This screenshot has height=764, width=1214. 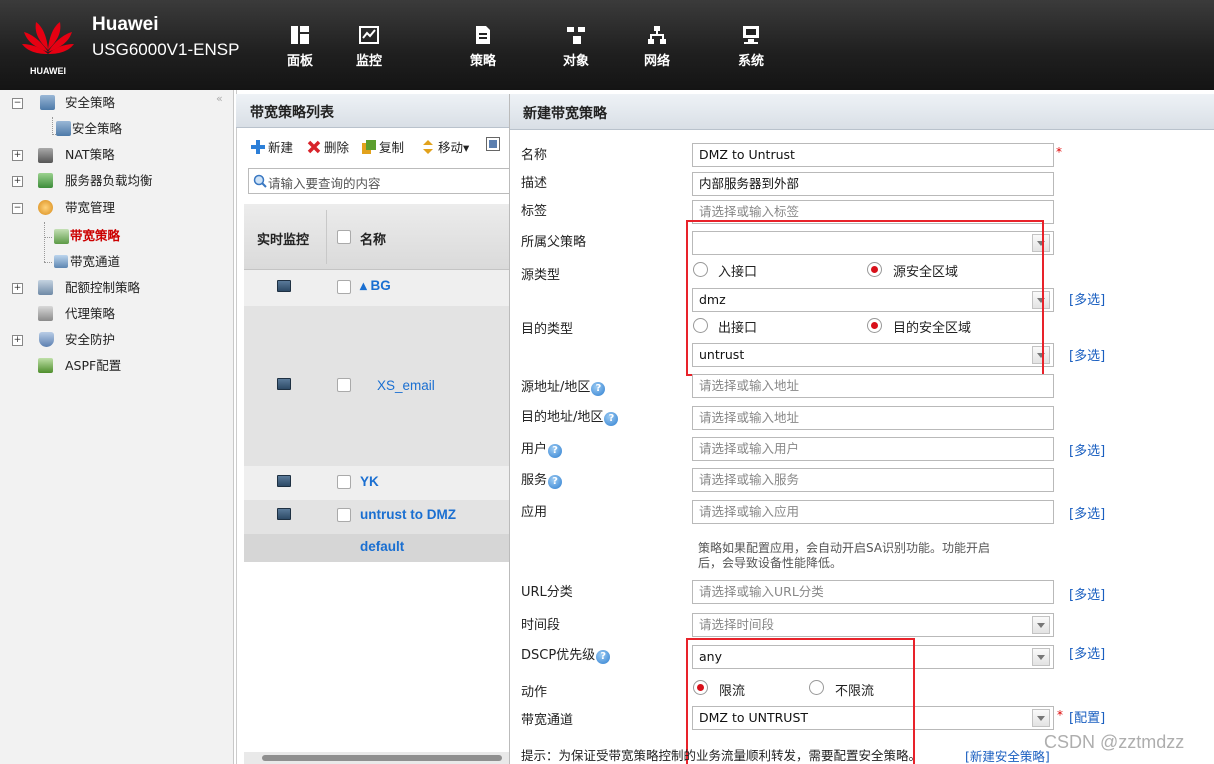 I want to click on move-button: 移动▾, so click(x=445, y=146).